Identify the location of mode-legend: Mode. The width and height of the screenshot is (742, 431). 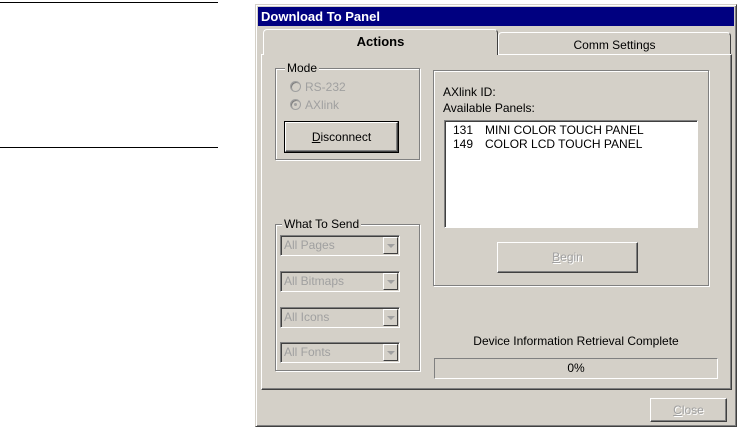
(302, 68).